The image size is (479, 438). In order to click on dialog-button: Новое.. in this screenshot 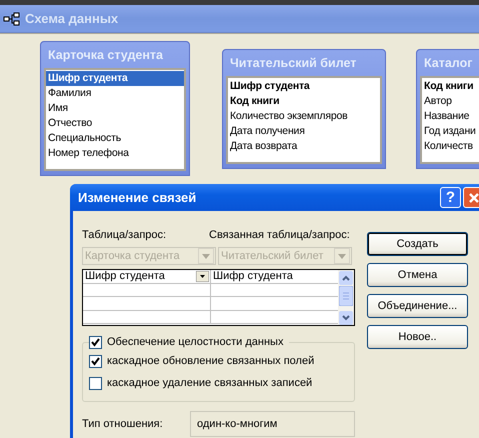, I will do `click(417, 337)`.